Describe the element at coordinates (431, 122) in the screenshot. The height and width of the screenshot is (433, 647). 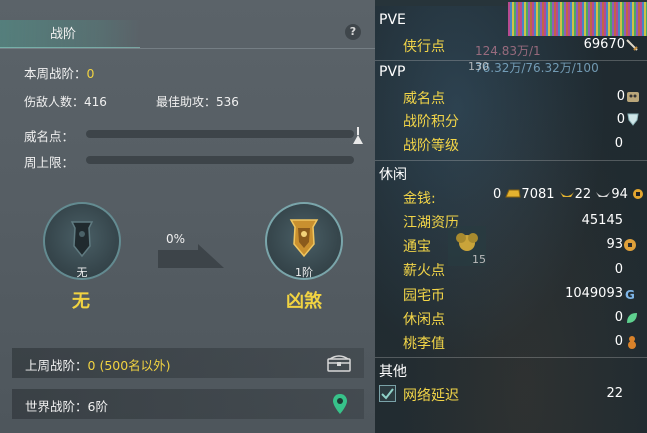
I see `rank-score-label: 战阶积分` at that location.